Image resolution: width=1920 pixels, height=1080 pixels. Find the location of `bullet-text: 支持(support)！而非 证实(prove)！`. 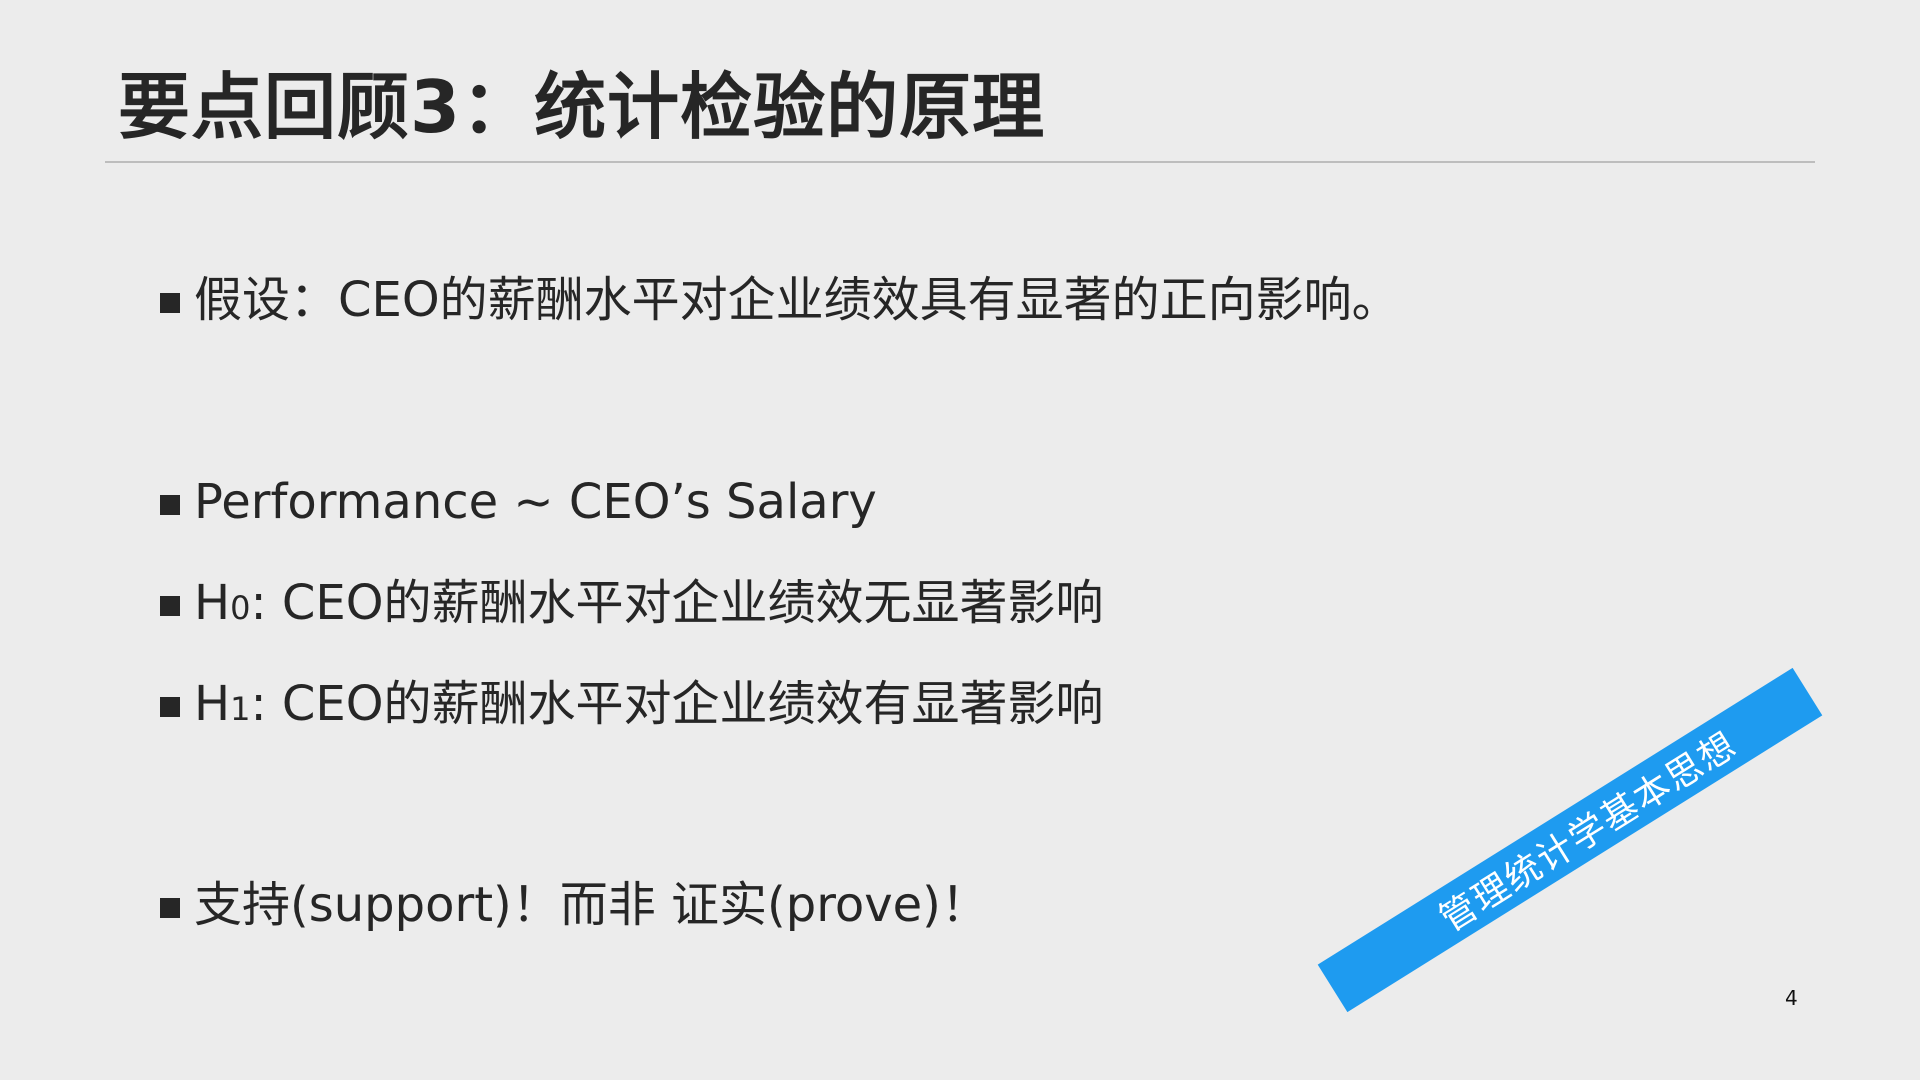

bullet-text: 支持(support)！而非 证实(prove)！ is located at coordinates (591, 905).